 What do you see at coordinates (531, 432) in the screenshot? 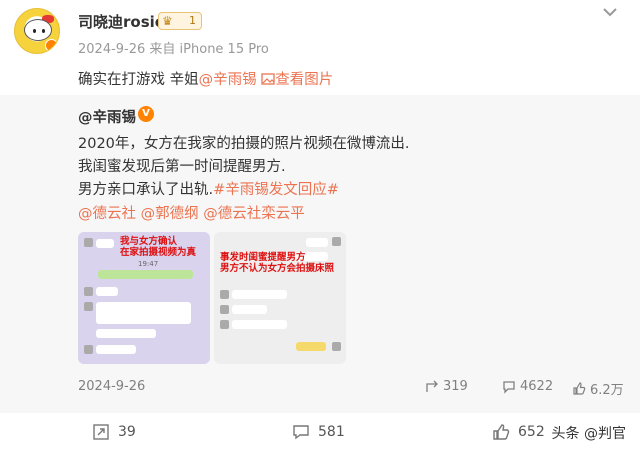
I see `like-count: 652` at bounding box center [531, 432].